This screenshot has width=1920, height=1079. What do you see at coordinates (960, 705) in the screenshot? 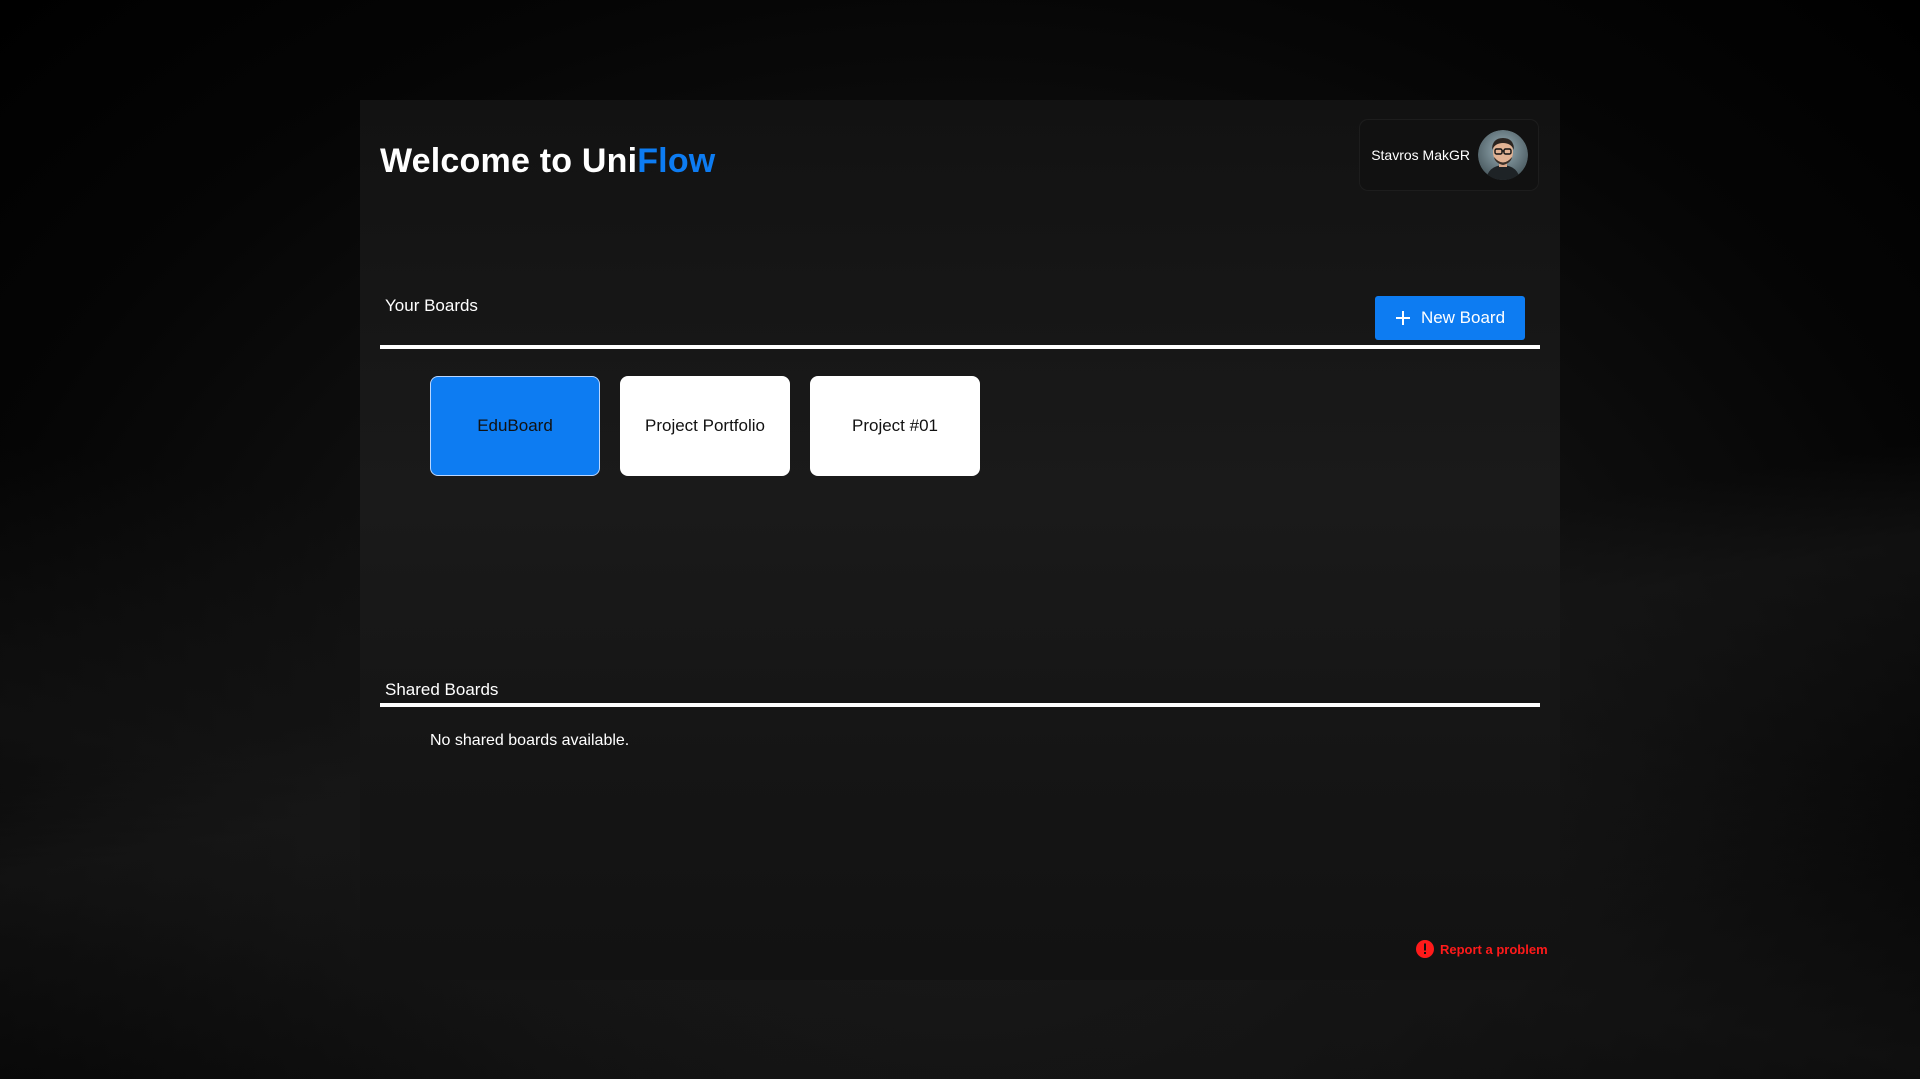
I see `shared-boards-divider` at bounding box center [960, 705].